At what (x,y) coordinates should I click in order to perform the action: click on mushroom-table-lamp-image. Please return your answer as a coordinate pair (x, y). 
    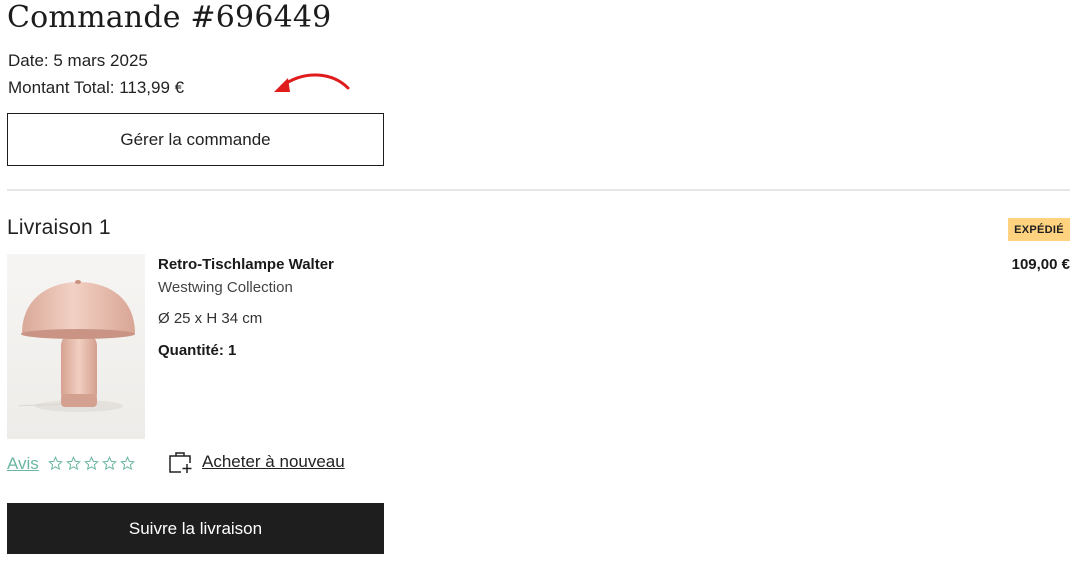
    Looking at the image, I should click on (76, 346).